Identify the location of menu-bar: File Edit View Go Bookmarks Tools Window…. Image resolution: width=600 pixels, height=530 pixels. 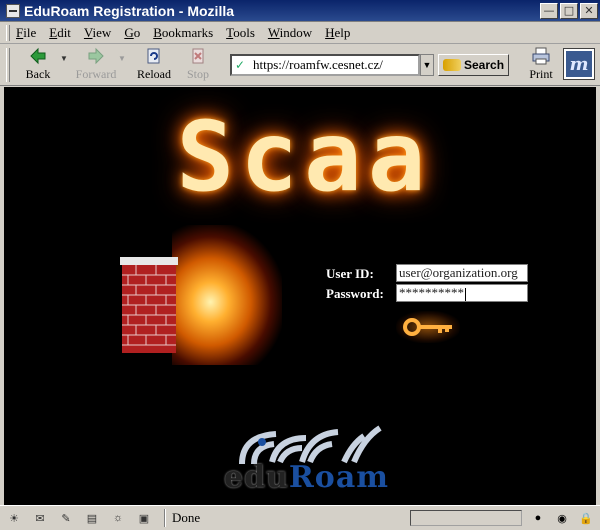
(300, 33).